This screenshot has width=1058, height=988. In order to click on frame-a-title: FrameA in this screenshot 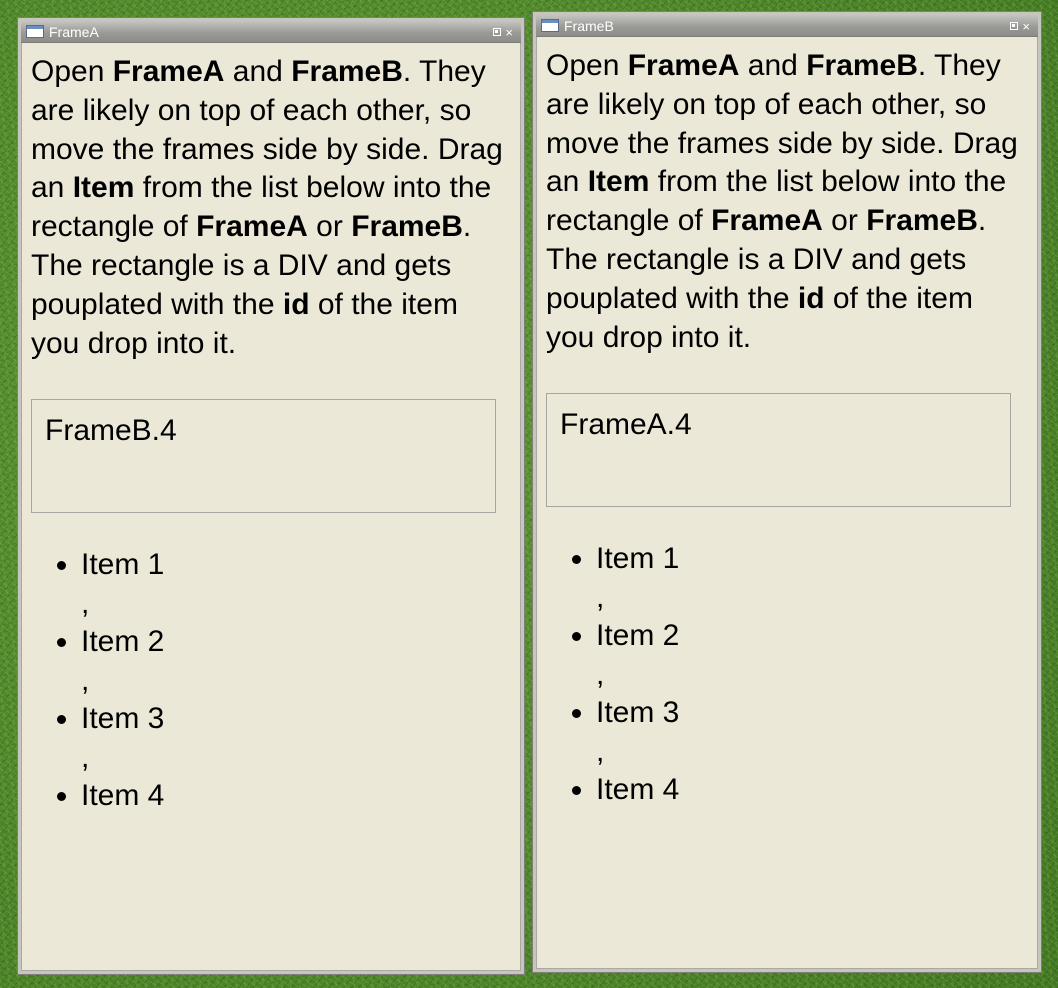, I will do `click(74, 32)`.